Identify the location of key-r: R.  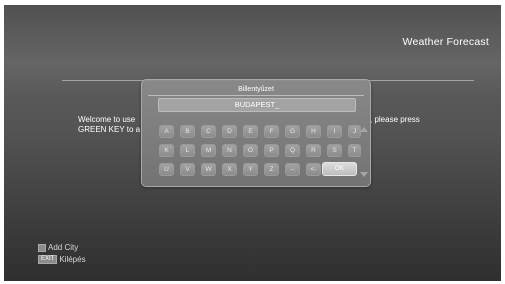
(313, 150).